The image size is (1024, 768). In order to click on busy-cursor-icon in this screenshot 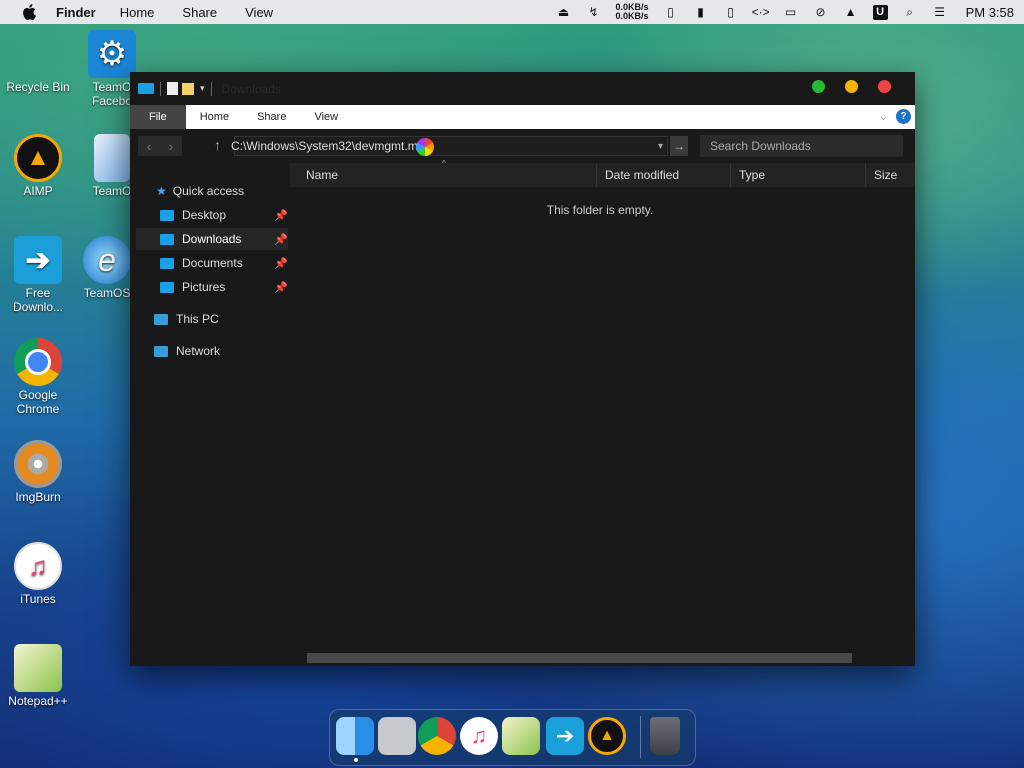, I will do `click(425, 147)`.